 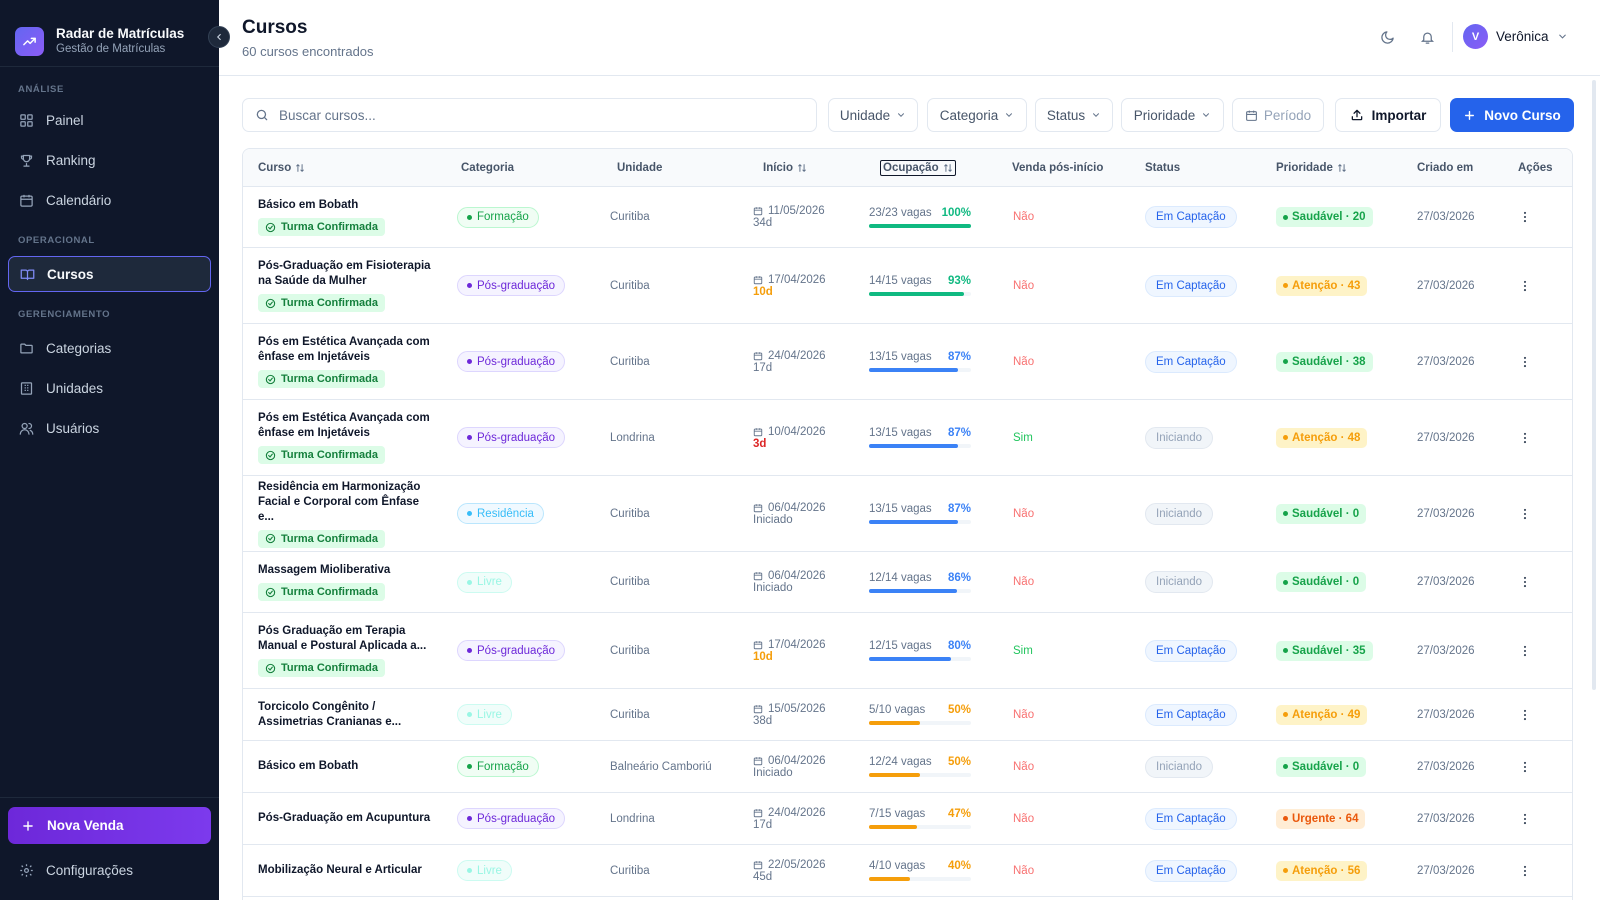 I want to click on trophy-icon, so click(x=26, y=160).